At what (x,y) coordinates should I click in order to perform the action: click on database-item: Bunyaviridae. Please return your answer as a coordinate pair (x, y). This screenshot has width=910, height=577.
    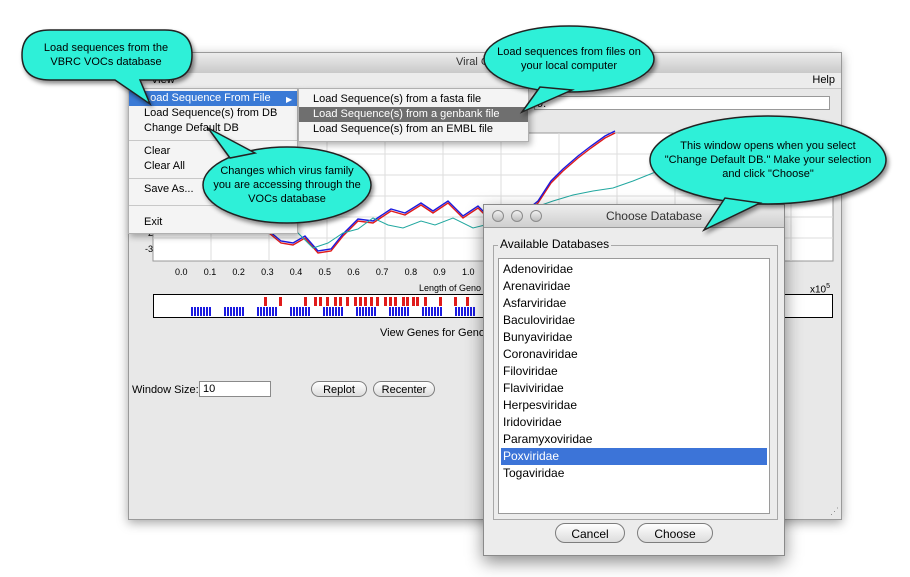
    Looking at the image, I should click on (634, 337).